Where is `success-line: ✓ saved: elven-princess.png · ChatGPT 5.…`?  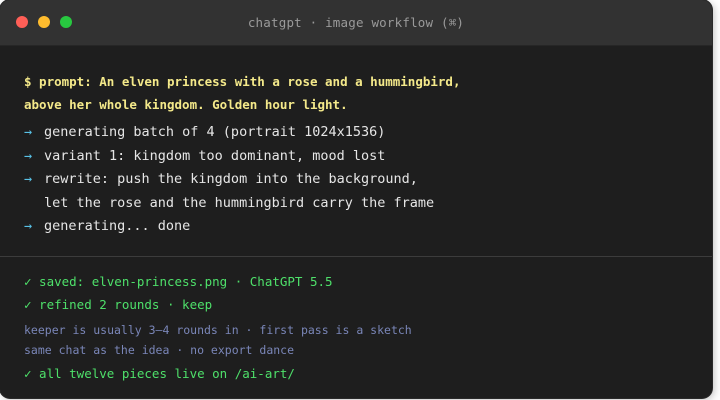
success-line: ✓ saved: elven-princess.png · ChatGPT 5.… is located at coordinates (178, 281).